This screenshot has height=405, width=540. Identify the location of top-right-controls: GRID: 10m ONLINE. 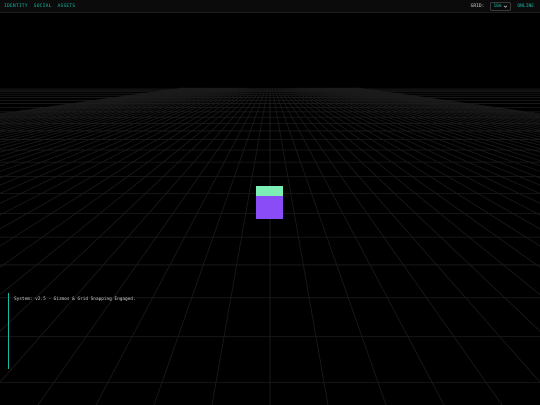
(502, 6).